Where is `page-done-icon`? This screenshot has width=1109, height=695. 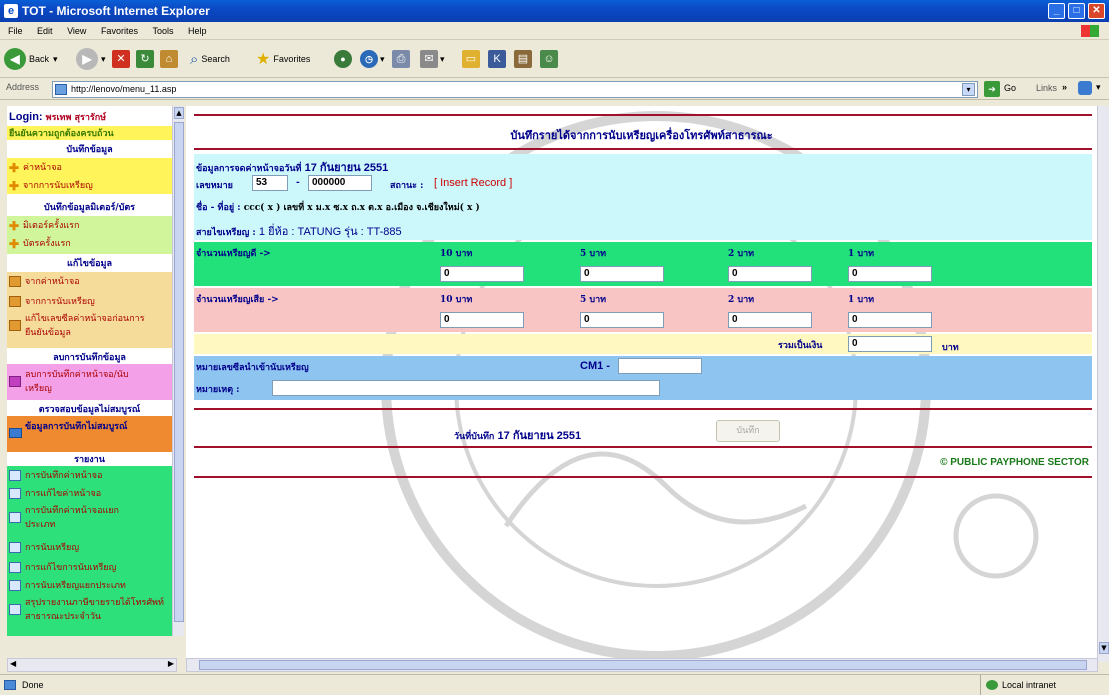
page-done-icon is located at coordinates (10, 685).